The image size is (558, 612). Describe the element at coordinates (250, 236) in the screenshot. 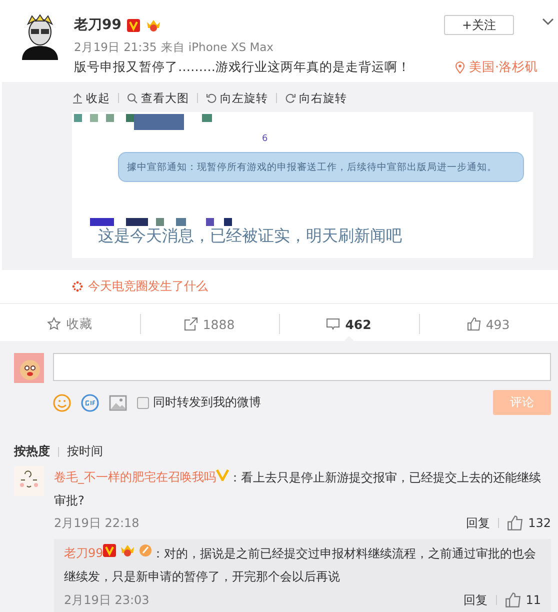

I see `image-caption: 这是今天消息，已经被证实，明天刷新闻吧` at that location.